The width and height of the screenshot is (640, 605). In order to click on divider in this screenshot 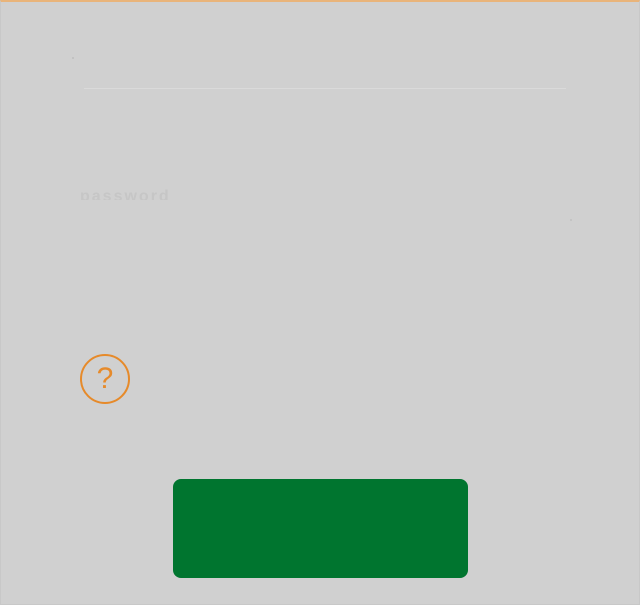, I will do `click(325, 88)`.